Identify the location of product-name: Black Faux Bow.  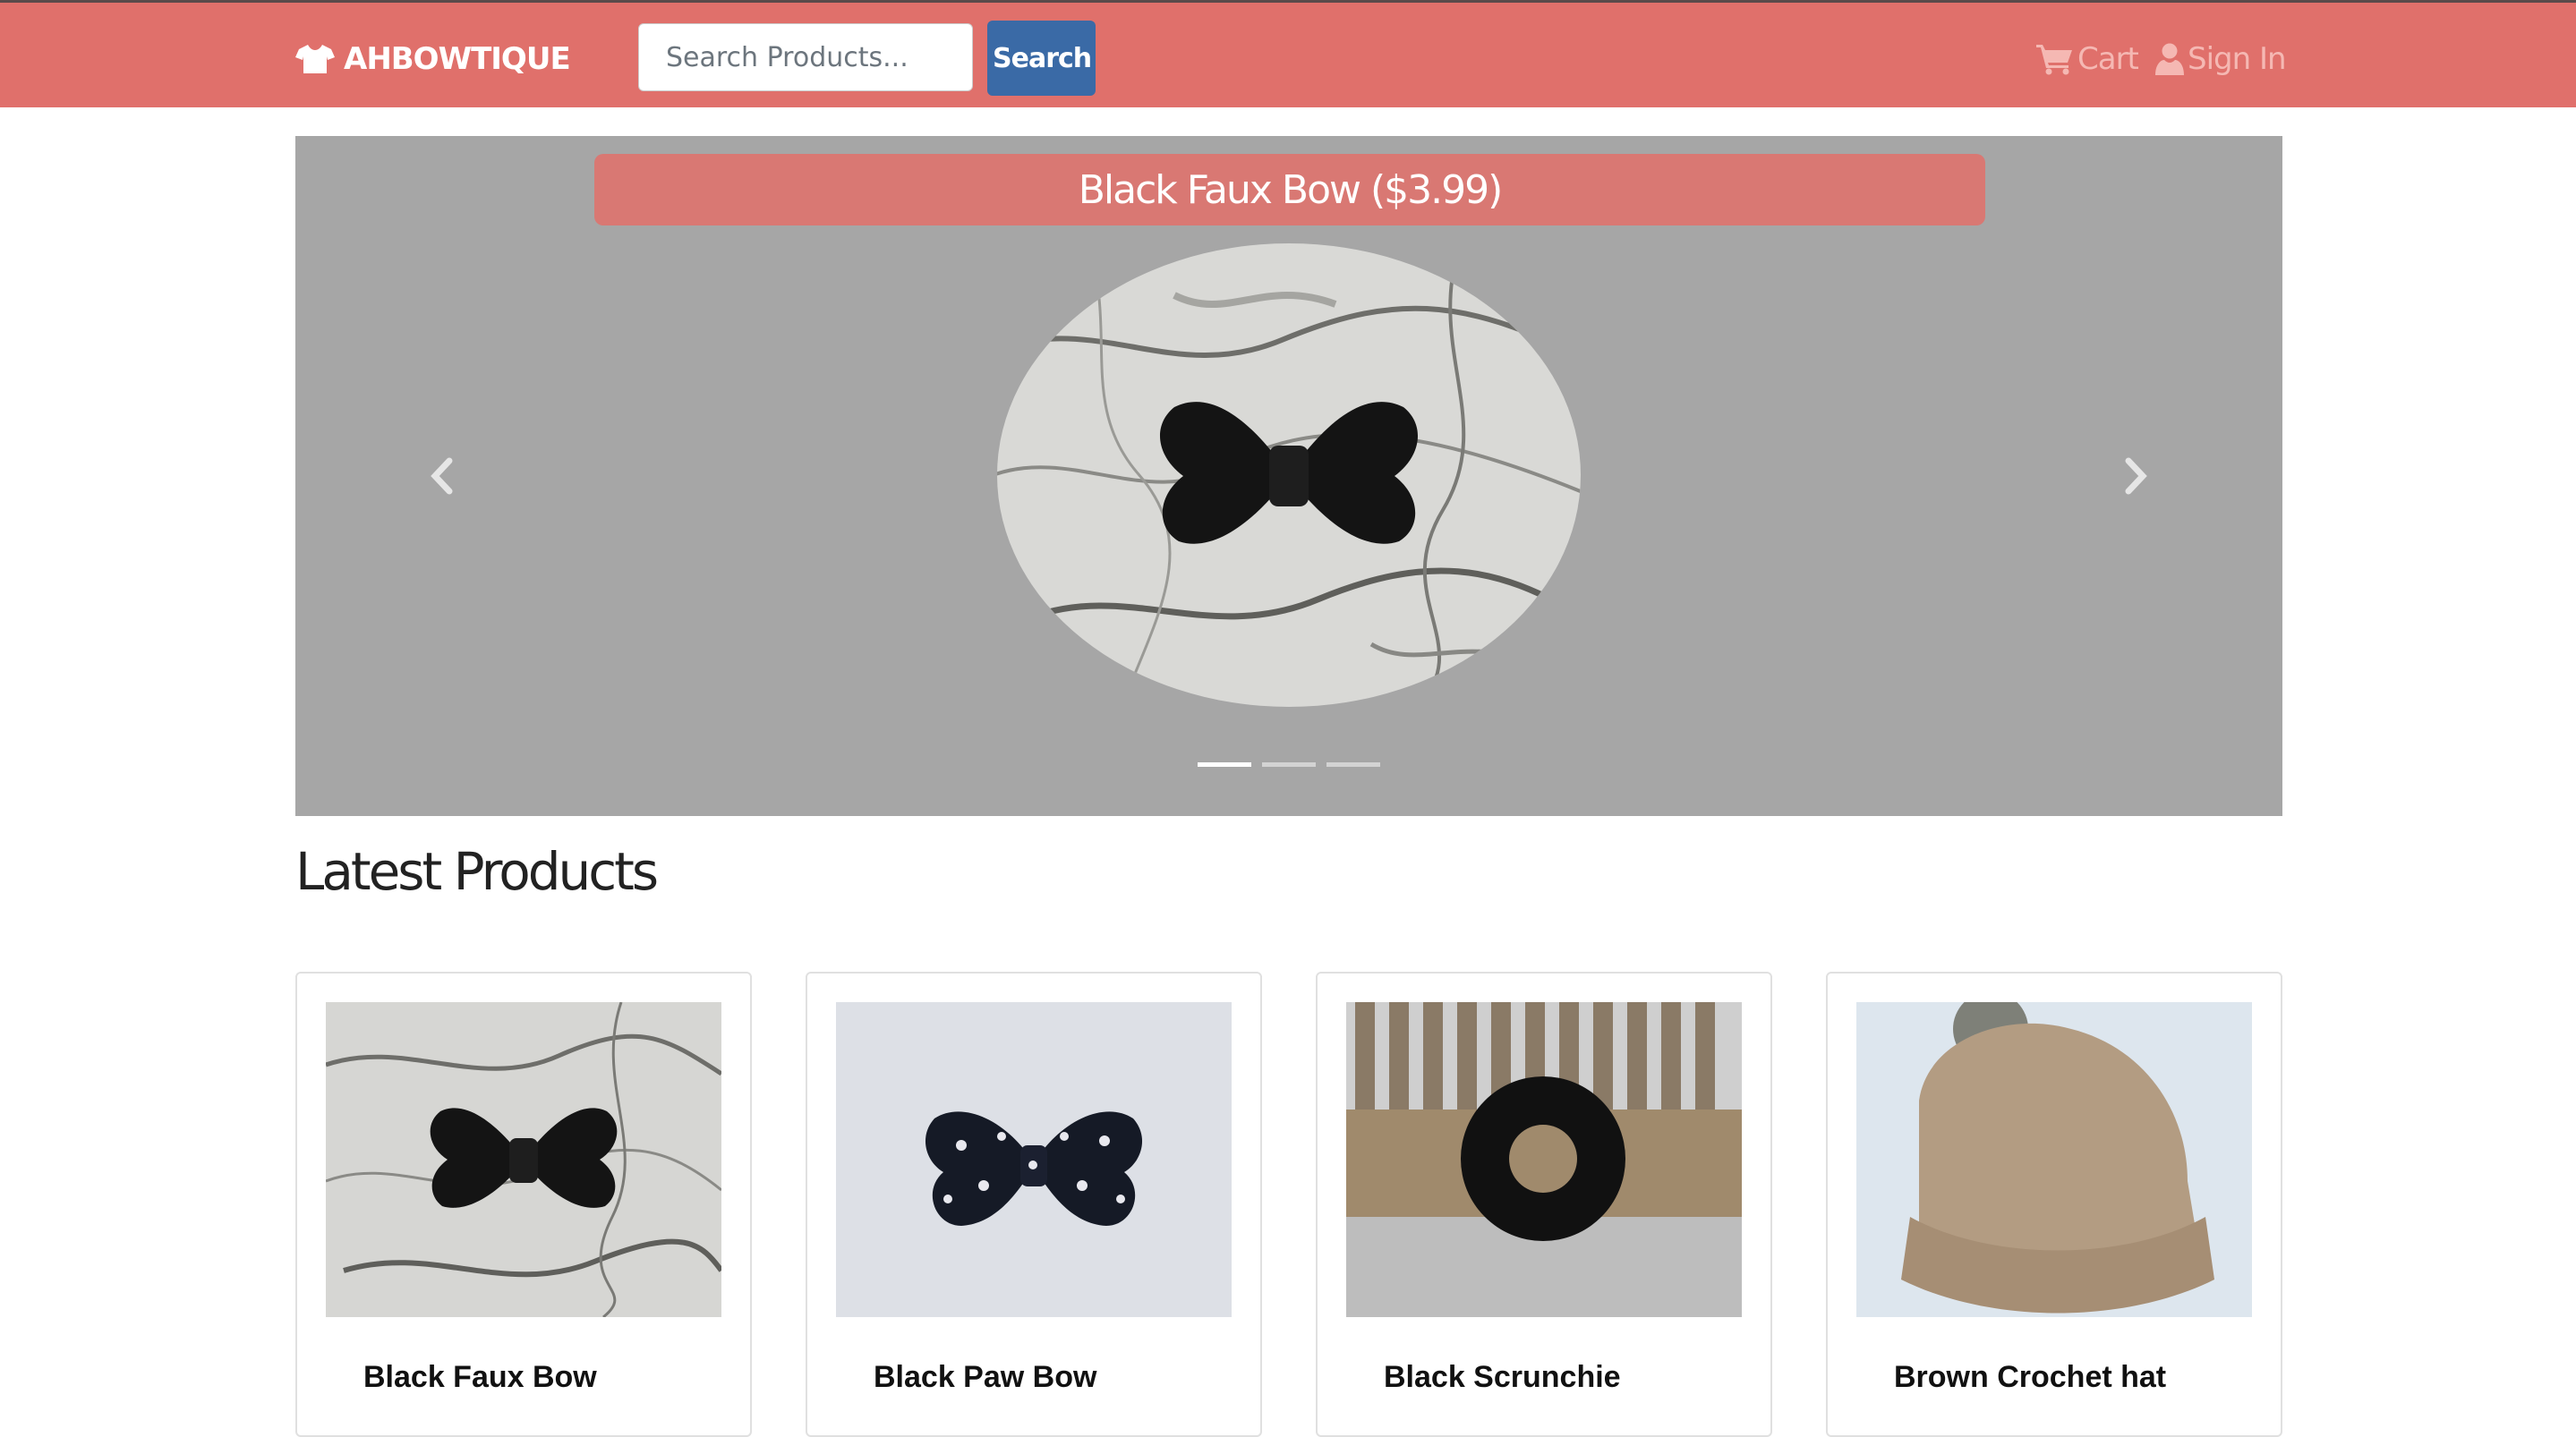
(480, 1377).